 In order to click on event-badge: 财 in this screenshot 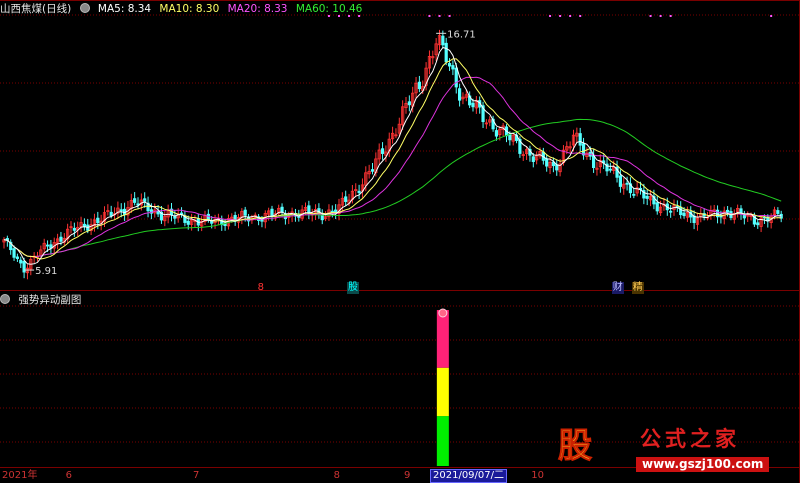, I will do `click(617, 288)`.